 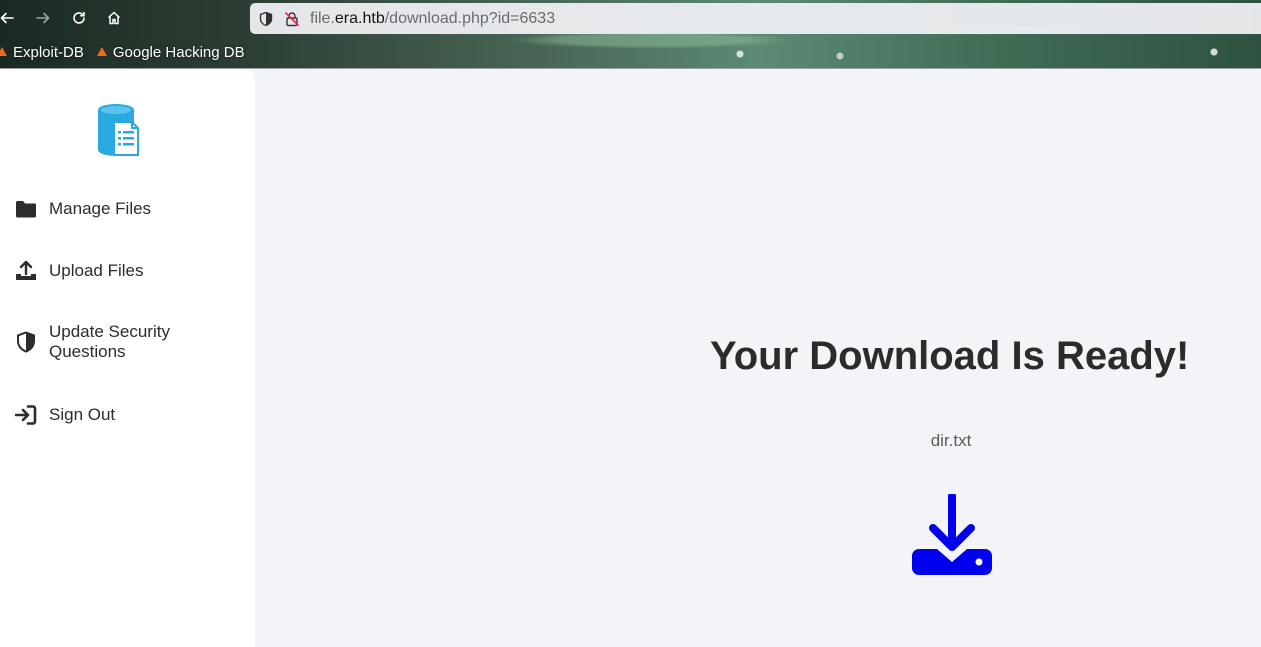 I want to click on back-button, so click(x=9, y=18).